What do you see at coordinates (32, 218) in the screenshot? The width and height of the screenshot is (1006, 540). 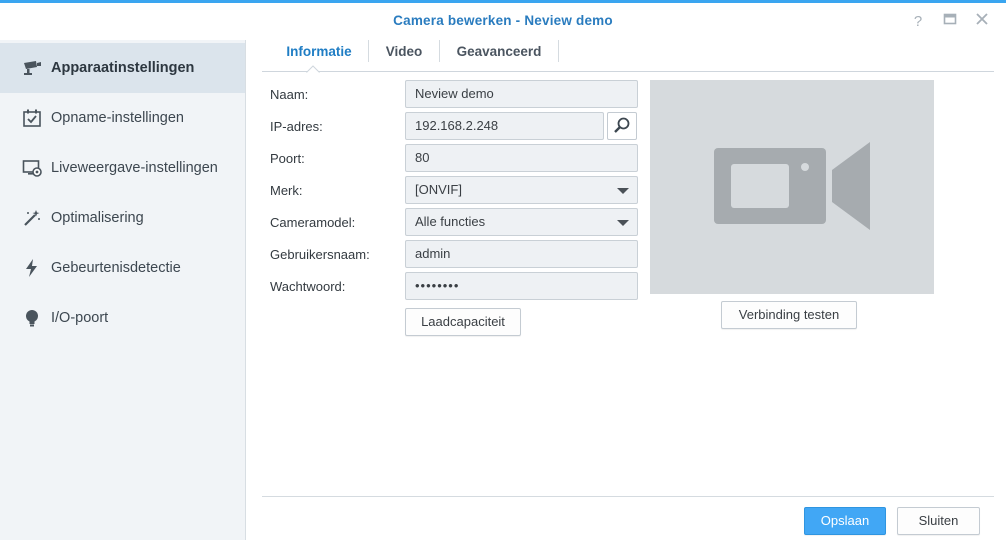 I see `magic-wand-icon` at bounding box center [32, 218].